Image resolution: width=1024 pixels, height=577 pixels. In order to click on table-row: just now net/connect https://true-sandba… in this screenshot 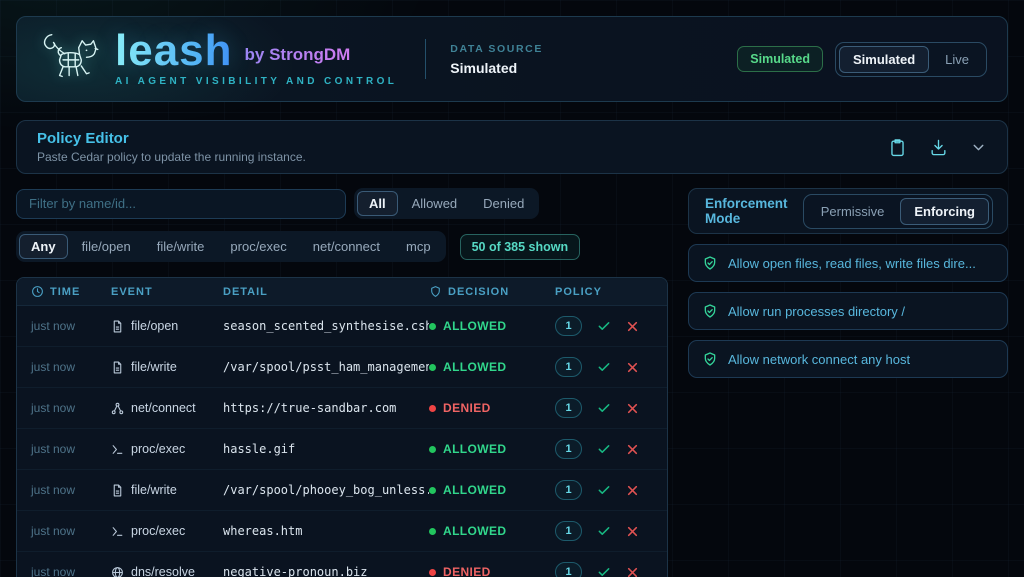, I will do `click(342, 408)`.